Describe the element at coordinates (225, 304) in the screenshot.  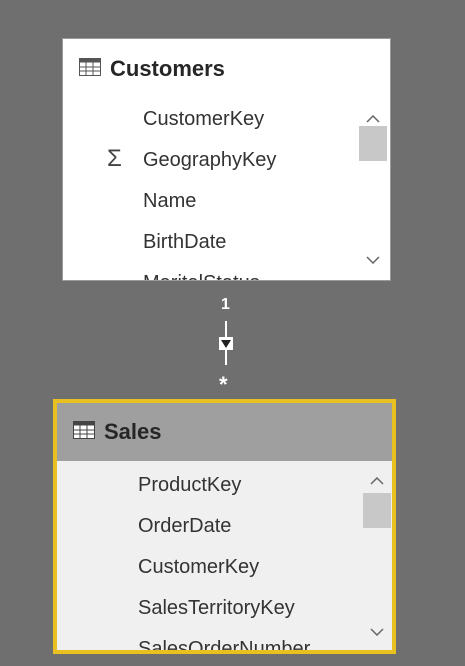
I see `cardinality-one-label: 1` at that location.